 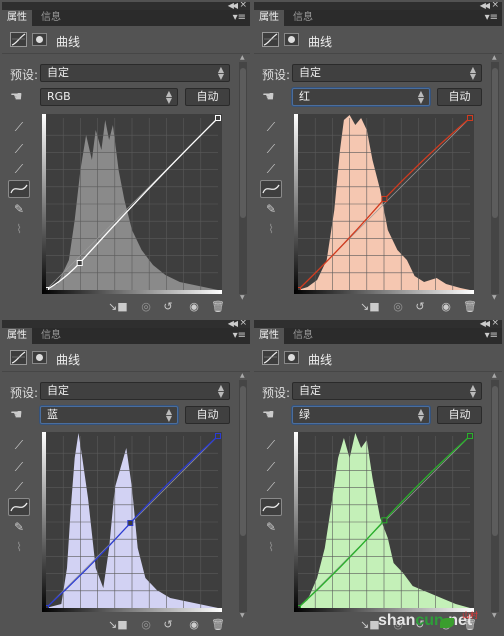 I want to click on channel-select: 绿 ▲ ▼, so click(x=361, y=415).